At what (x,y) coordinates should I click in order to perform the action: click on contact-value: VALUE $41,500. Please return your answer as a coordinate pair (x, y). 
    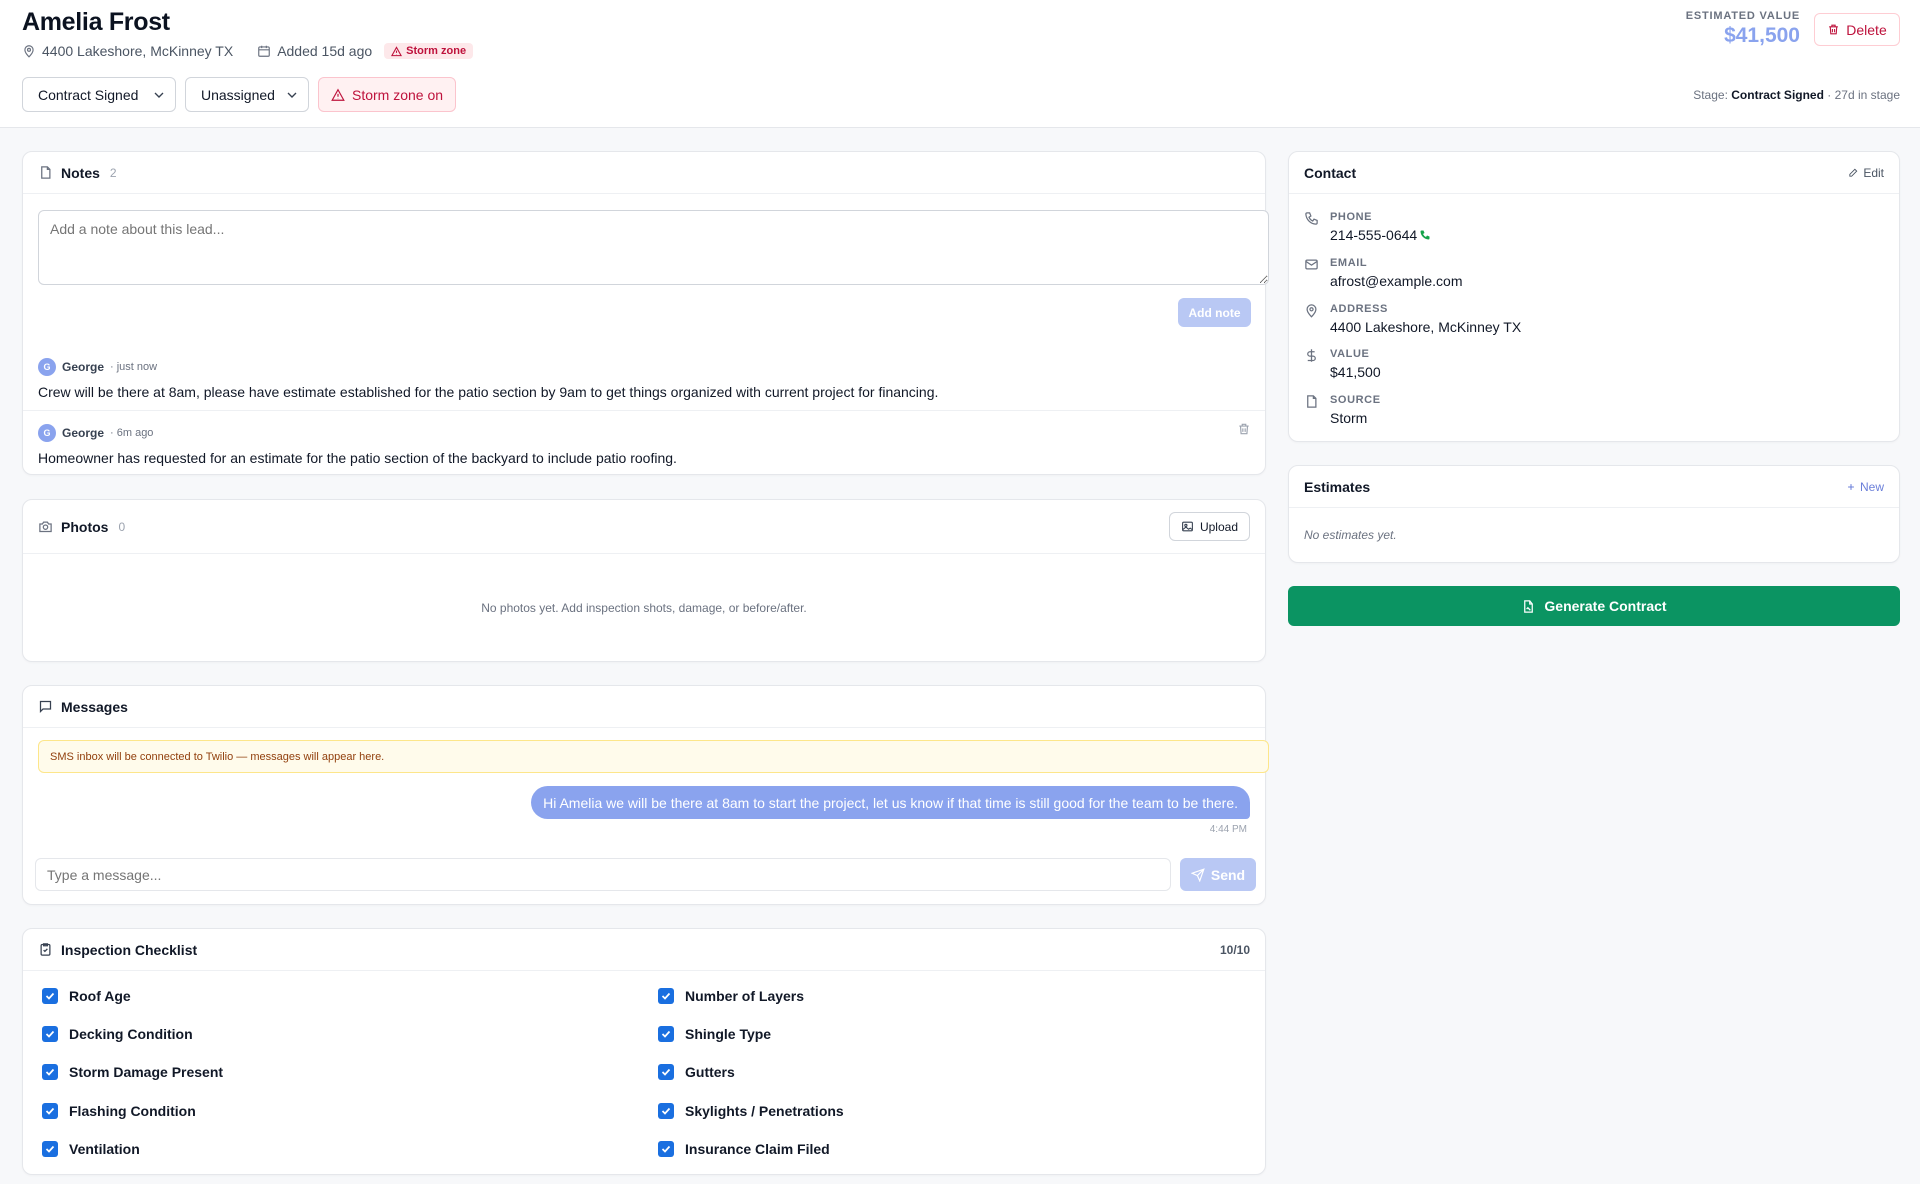
    Looking at the image, I should click on (1342, 364).